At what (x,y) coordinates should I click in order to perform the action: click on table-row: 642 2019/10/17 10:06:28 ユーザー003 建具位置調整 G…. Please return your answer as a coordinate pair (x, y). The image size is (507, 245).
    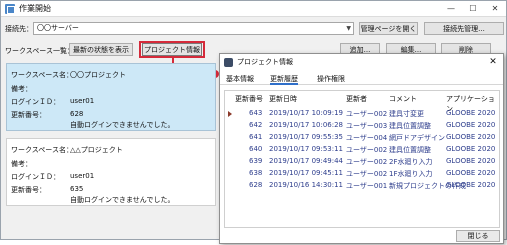
    Looking at the image, I should click on (362, 127).